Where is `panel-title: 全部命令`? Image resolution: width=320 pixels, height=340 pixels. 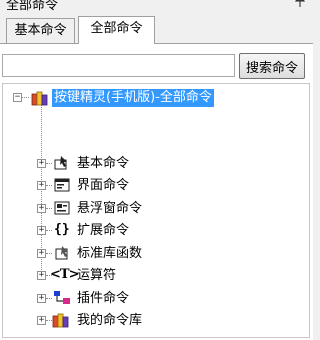
panel-title: 全部命令 is located at coordinates (32, 6).